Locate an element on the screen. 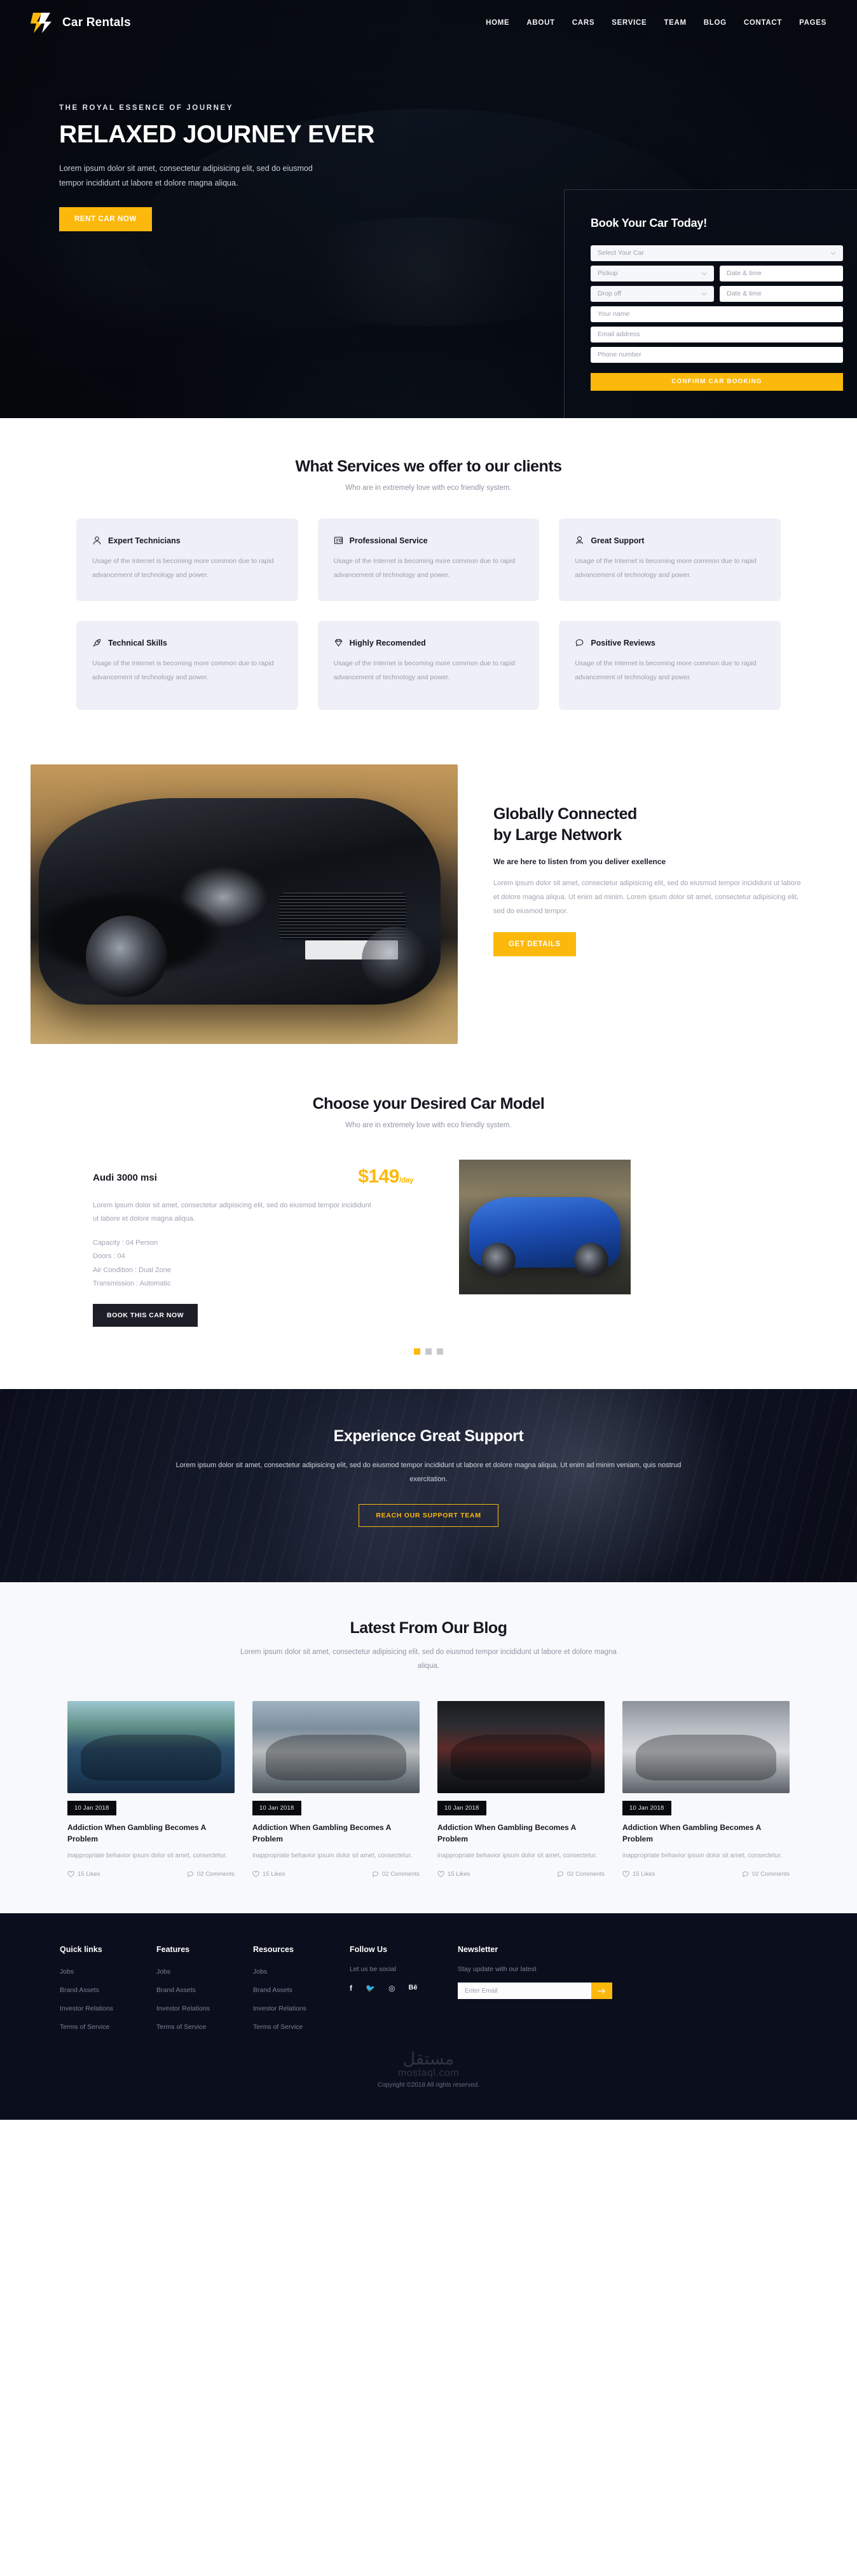 This screenshot has width=857, height=2576. dropoff-datetime-input: Date & time is located at coordinates (781, 293).